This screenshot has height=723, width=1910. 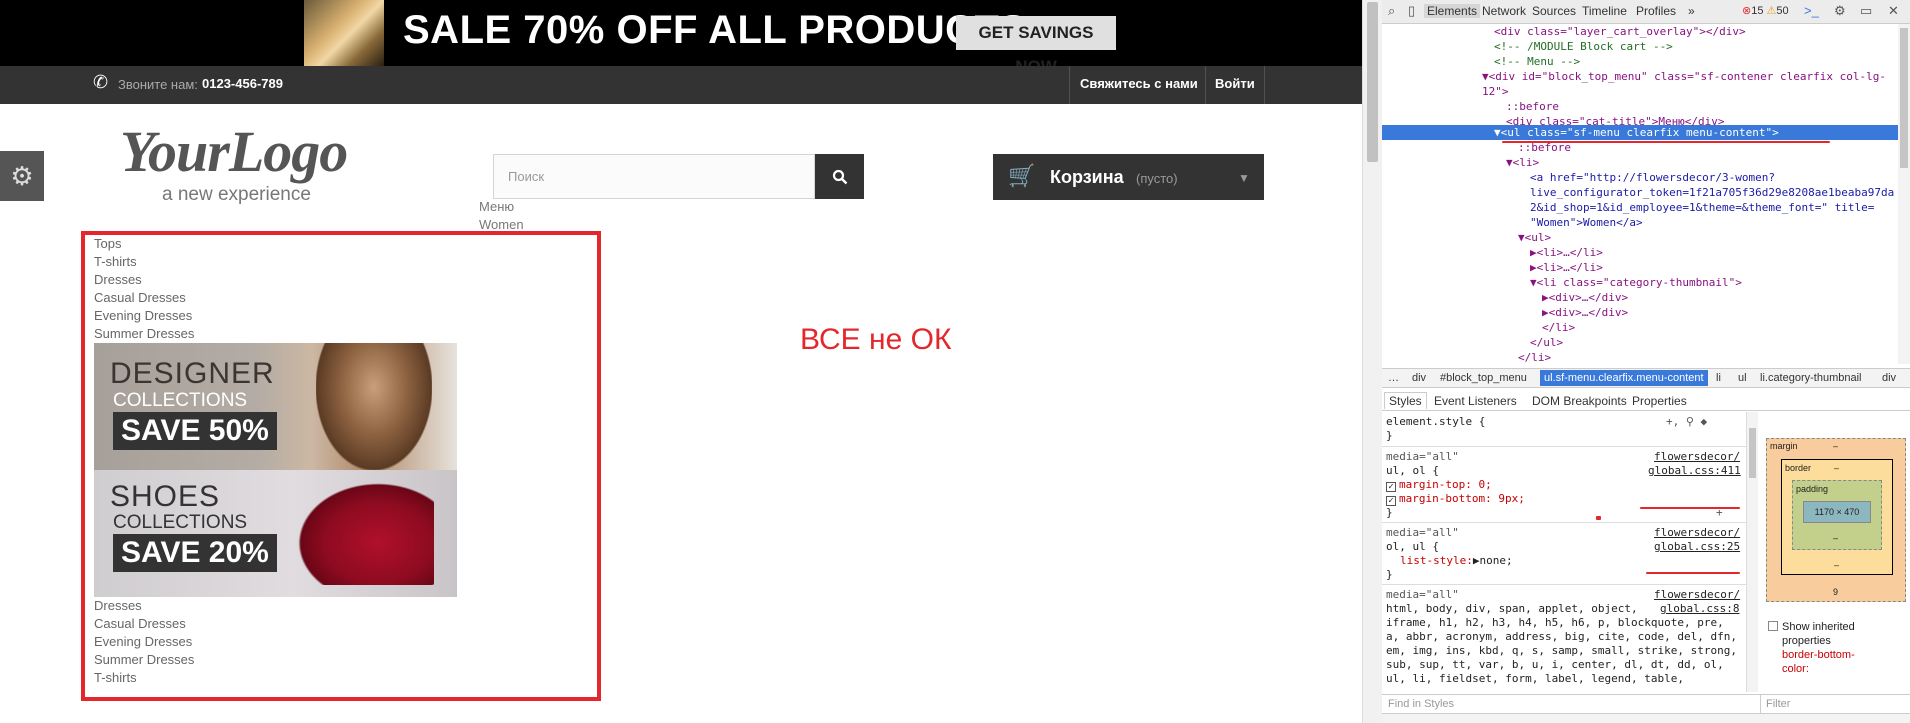 What do you see at coordinates (1455, 499) in the screenshot?
I see `style-property: ✓ margin-bottom: 9px;` at bounding box center [1455, 499].